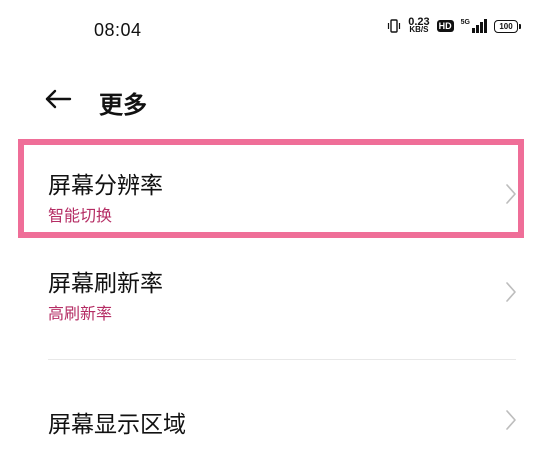  What do you see at coordinates (123, 105) in the screenshot?
I see `page-title: 更多` at bounding box center [123, 105].